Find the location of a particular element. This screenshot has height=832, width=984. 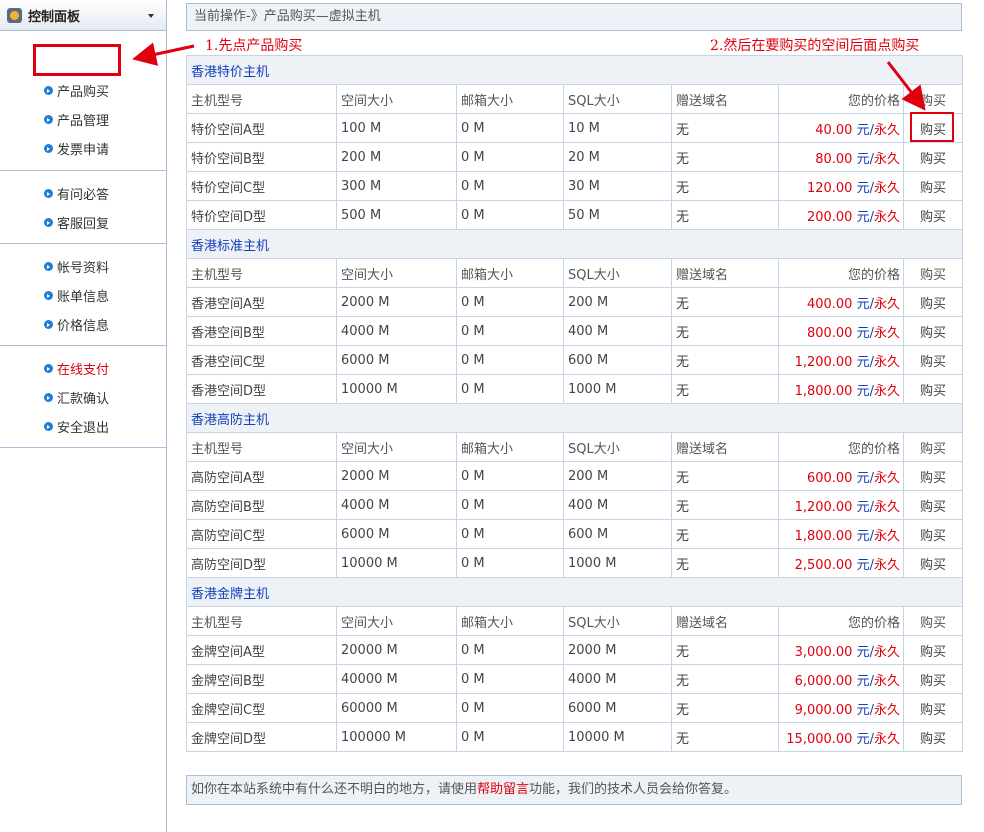

sidebar-group-support: 有问必答 客服回复 is located at coordinates (83, 207).